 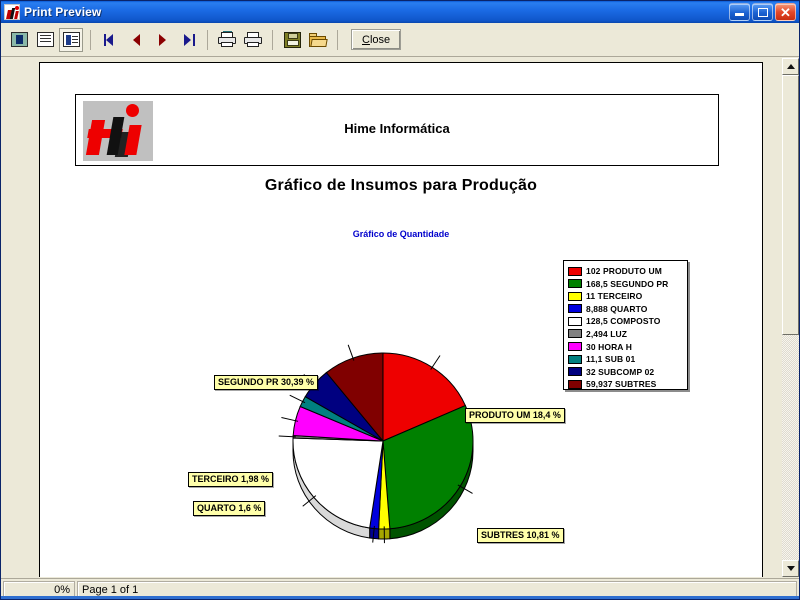 I want to click on legend-label: 102 PRODUTO UM, so click(x=624, y=271).